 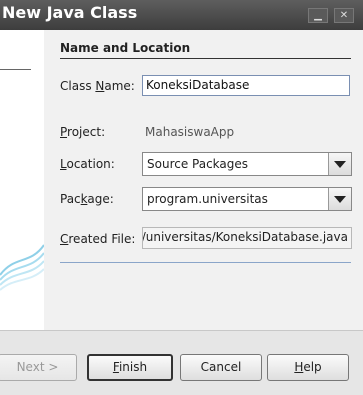 I want to click on close-icon: ✕, so click(x=344, y=15).